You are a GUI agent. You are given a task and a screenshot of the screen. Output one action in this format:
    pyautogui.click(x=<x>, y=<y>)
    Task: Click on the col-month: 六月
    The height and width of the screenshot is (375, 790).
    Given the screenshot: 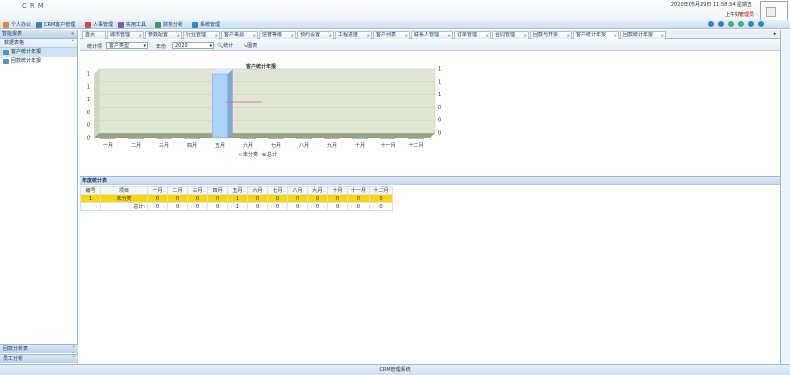 What is the action you would take?
    pyautogui.click(x=257, y=190)
    